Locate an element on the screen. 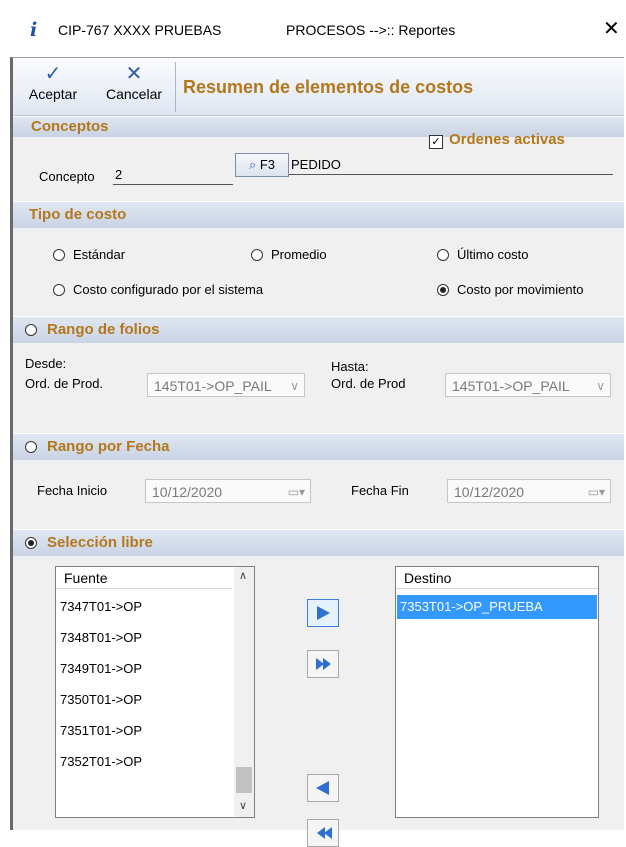  seleccion-libre-header: Selección libre is located at coordinates (318, 542).